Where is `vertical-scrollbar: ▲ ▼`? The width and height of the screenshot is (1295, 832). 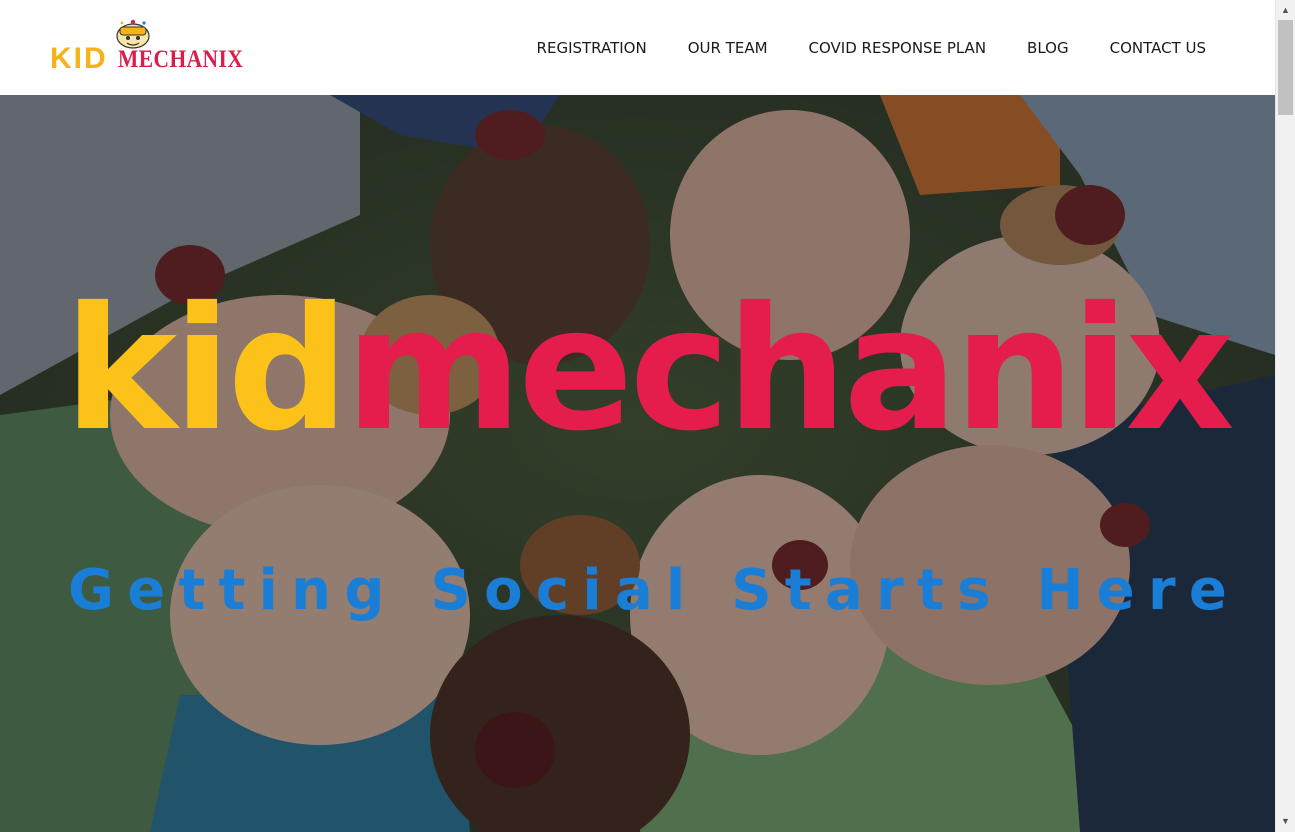 vertical-scrollbar: ▲ ▼ is located at coordinates (1285, 416).